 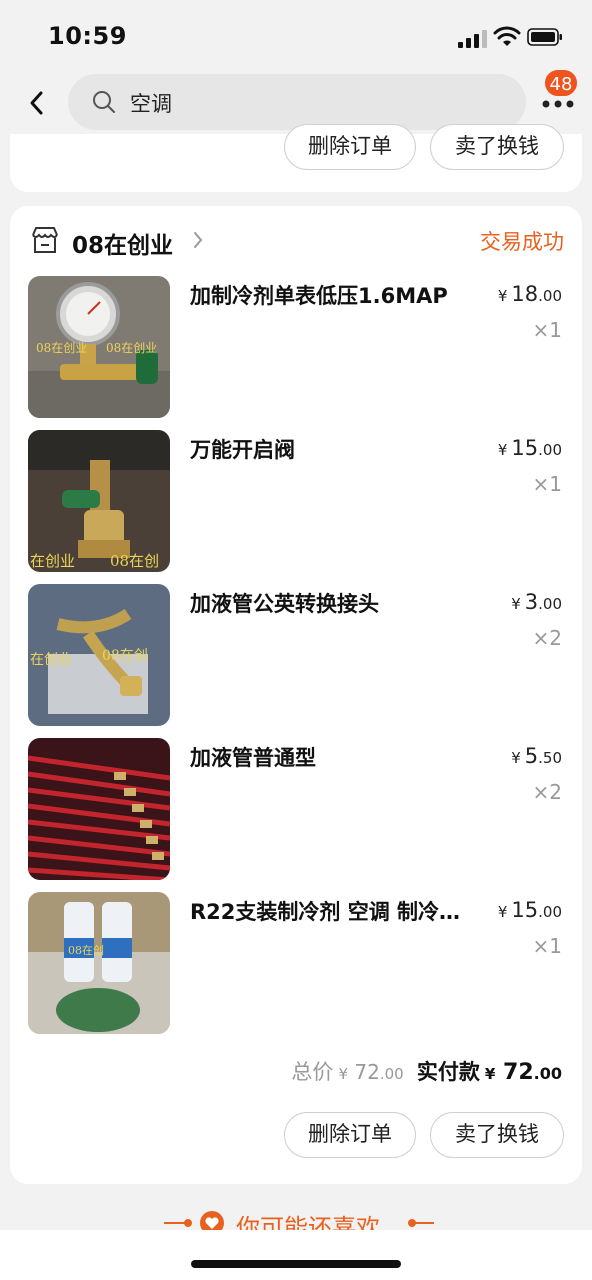 What do you see at coordinates (122, 243) in the screenshot?
I see `shop-name: 08在创业` at bounding box center [122, 243].